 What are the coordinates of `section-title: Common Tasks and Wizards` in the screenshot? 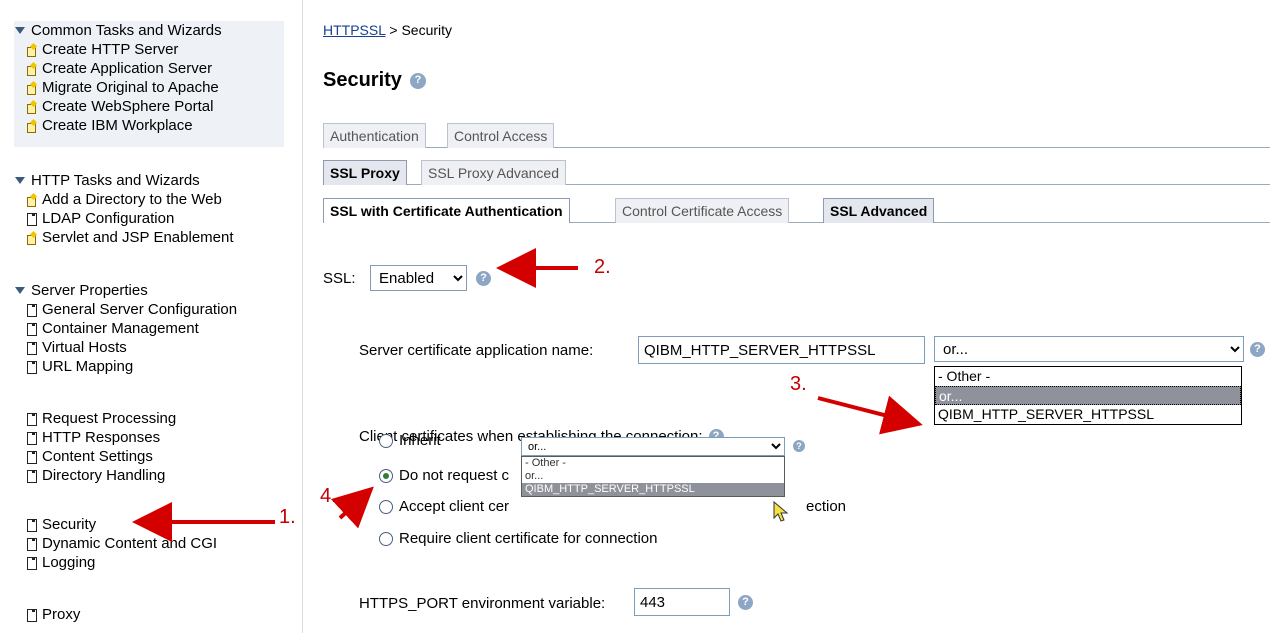 It's located at (126, 30).